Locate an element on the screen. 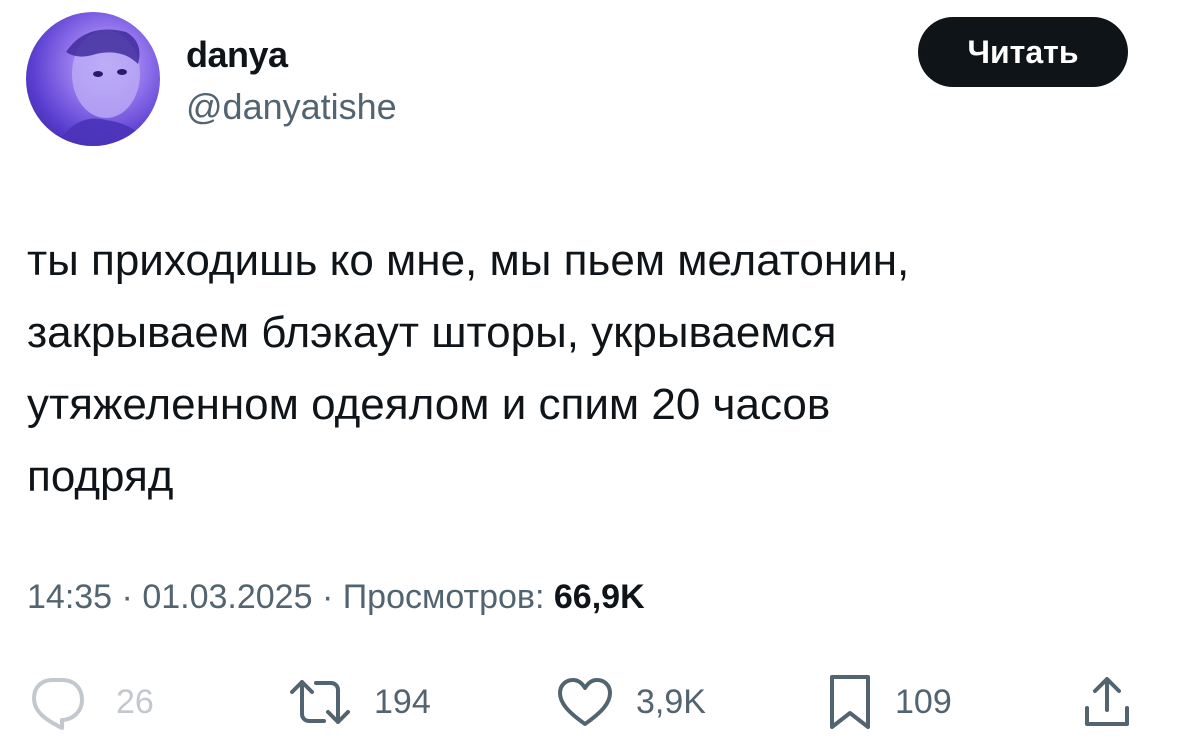  user-handle: @danyatishe is located at coordinates (291, 107).